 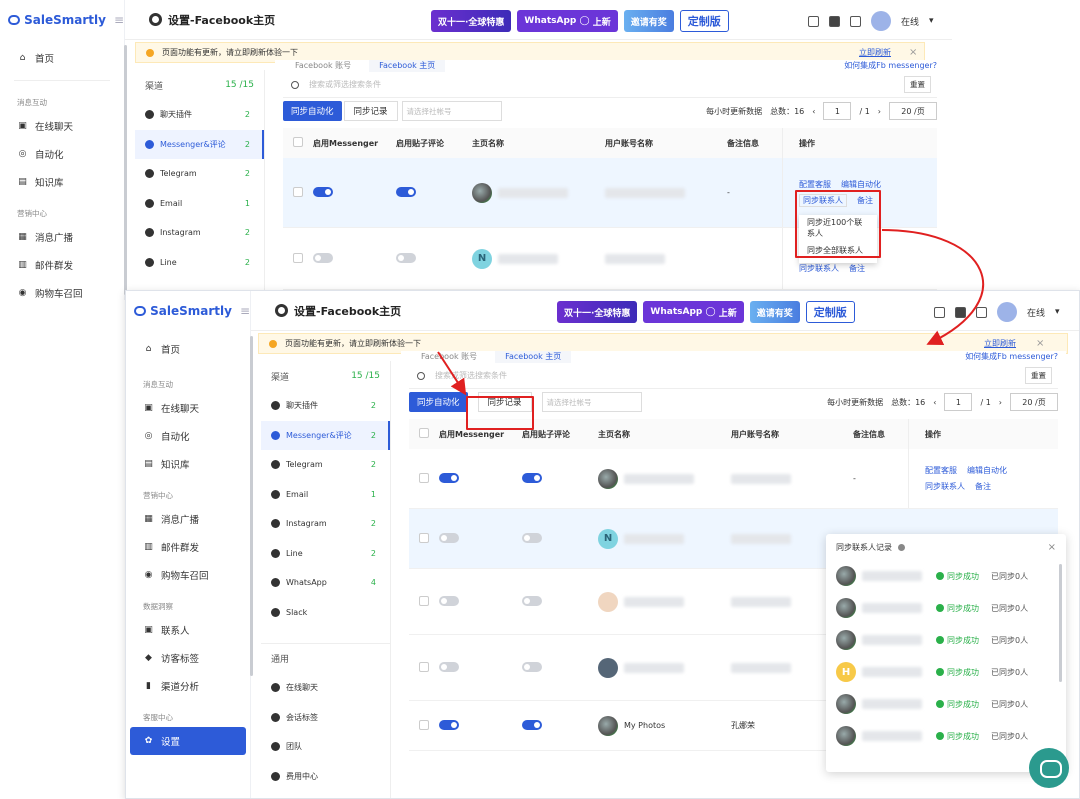 I want to click on red-straight-arrow, so click(x=452, y=373).